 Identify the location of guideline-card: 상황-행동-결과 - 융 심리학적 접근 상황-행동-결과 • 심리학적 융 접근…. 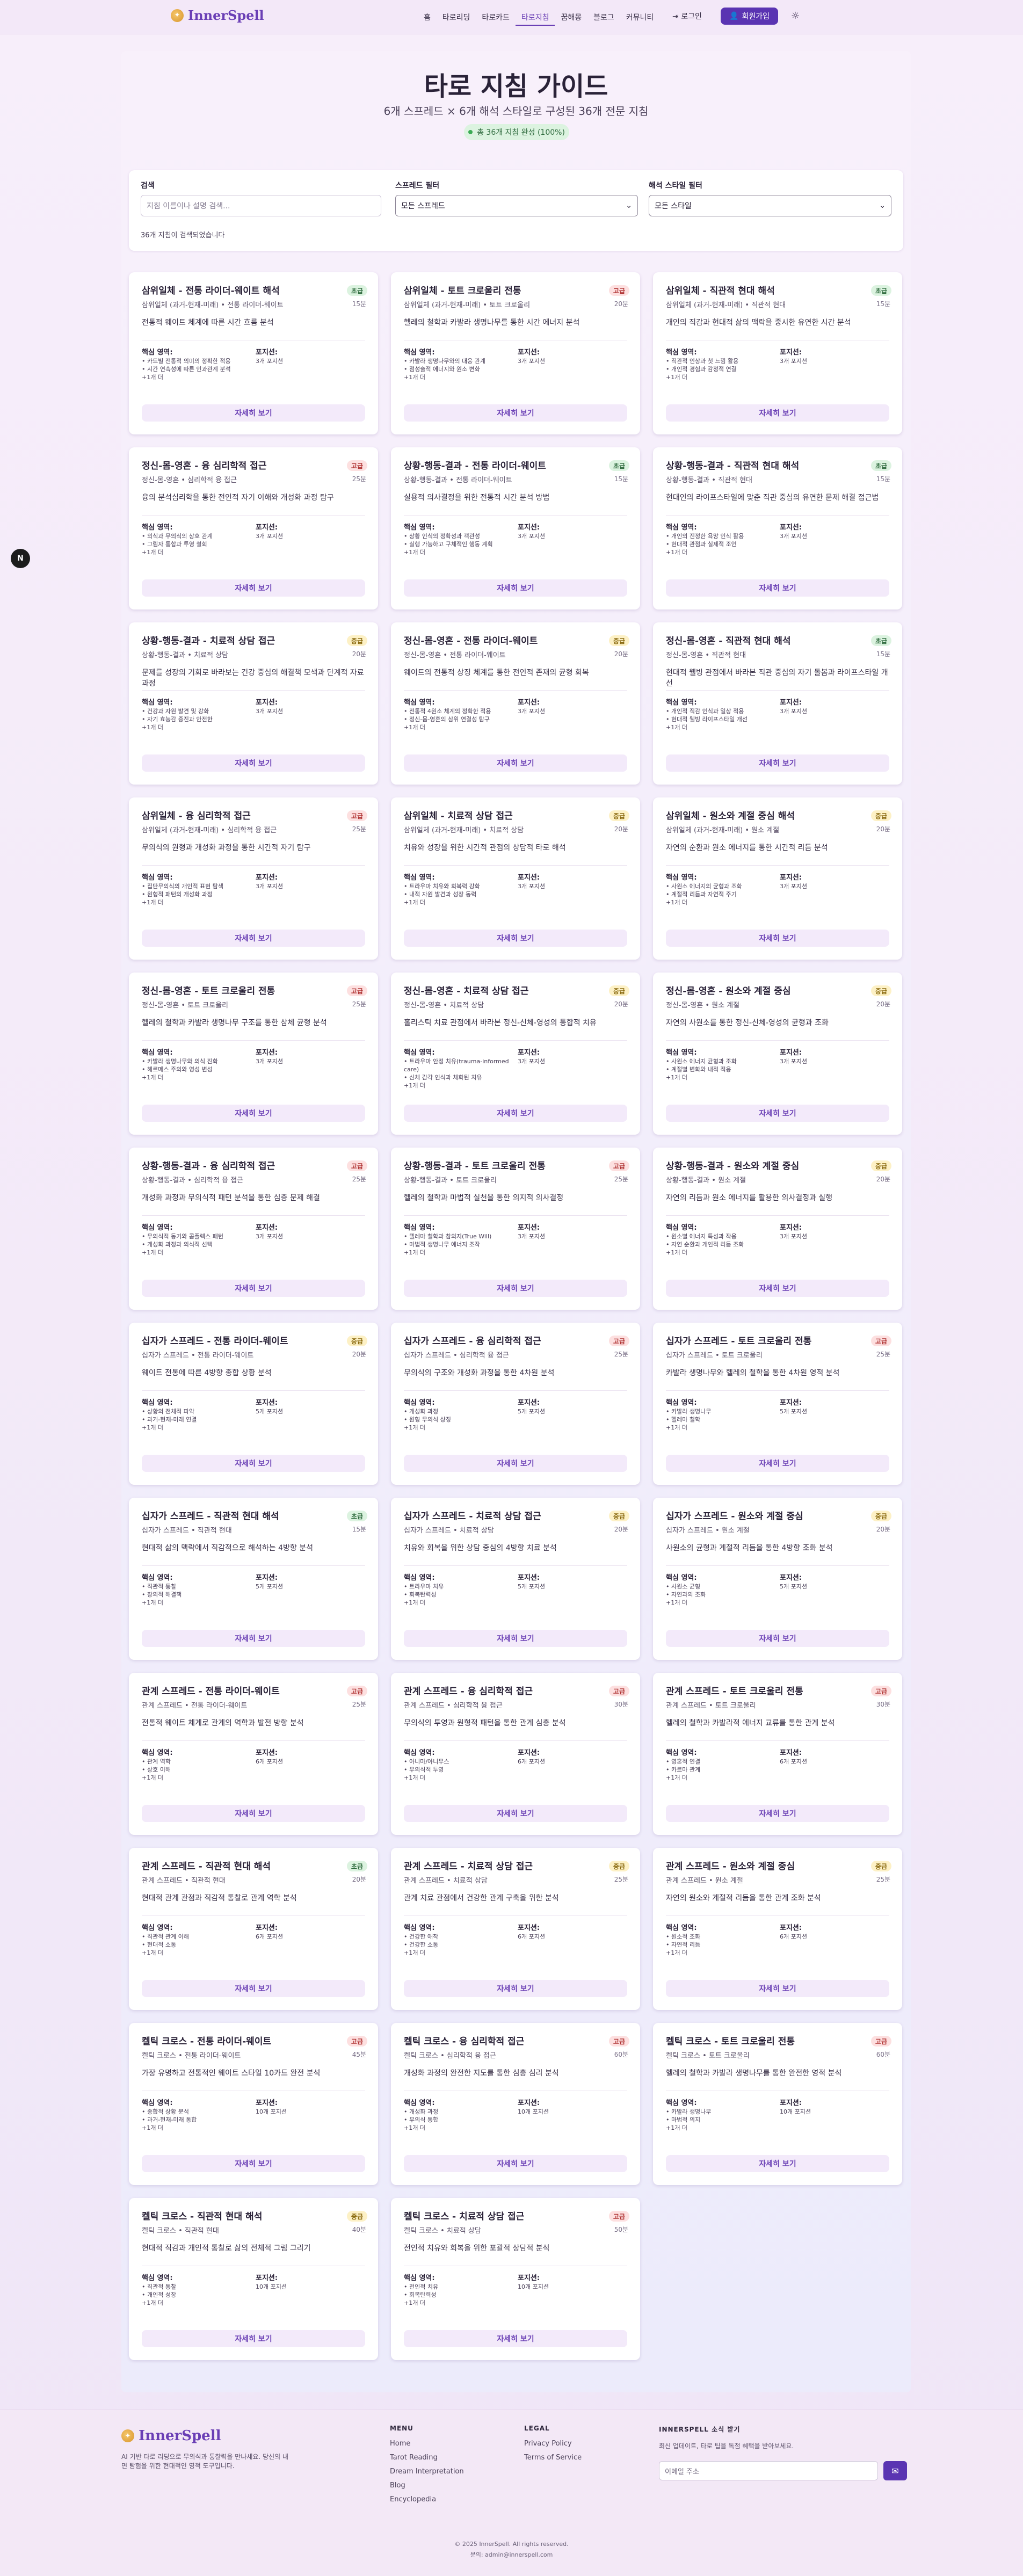
(253, 1229).